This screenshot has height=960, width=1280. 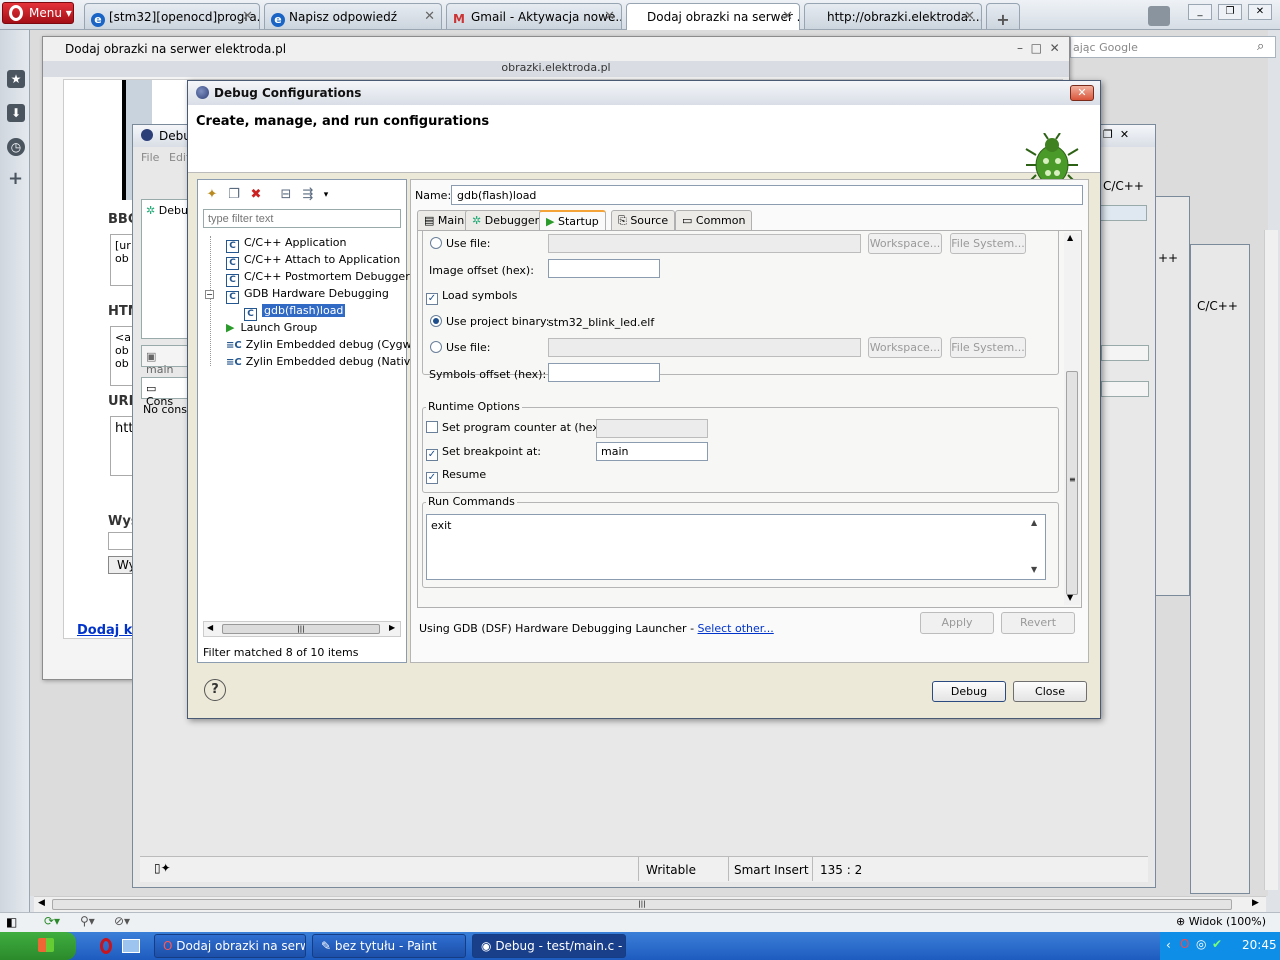 I want to click on trash-icon, so click(x=1159, y=16).